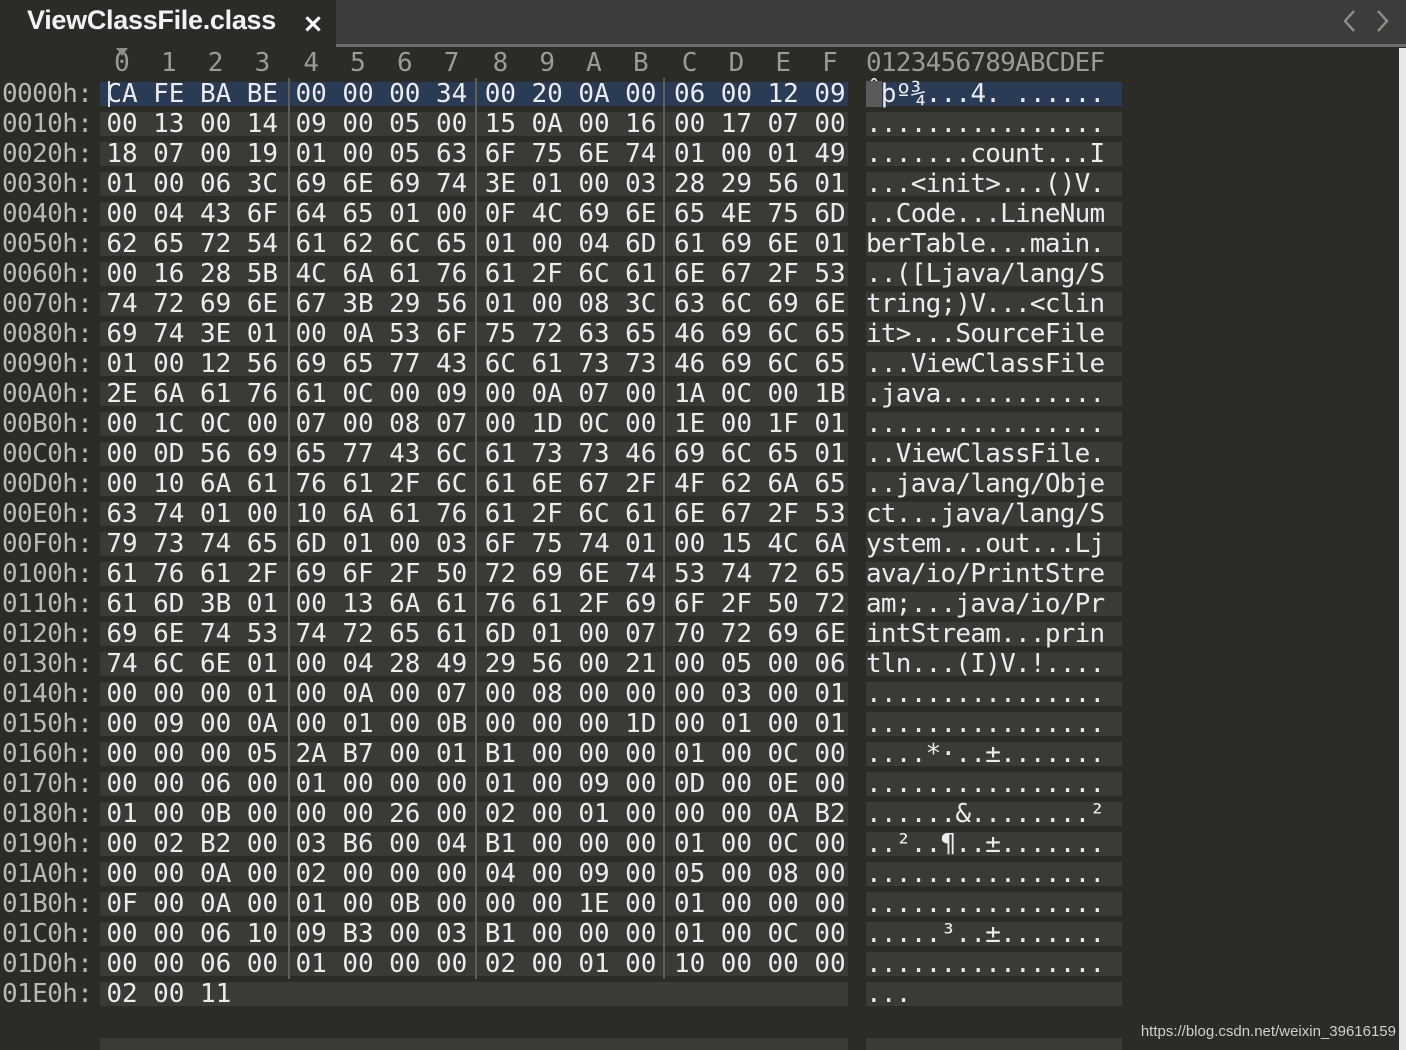 The height and width of the screenshot is (1050, 1406). I want to click on chevron-right-icon, so click(1382, 21).